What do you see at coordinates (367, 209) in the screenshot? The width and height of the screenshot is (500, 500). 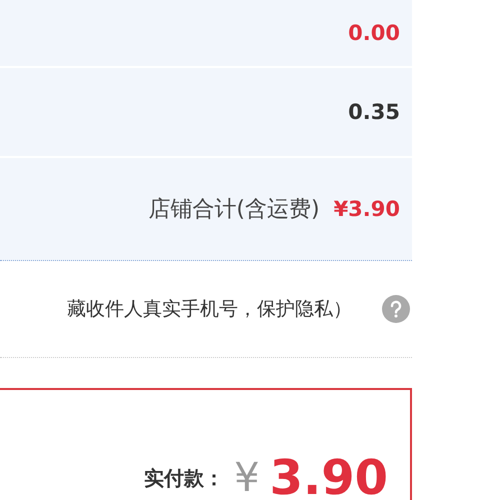 I see `store-total-amount: ¥3.90` at bounding box center [367, 209].